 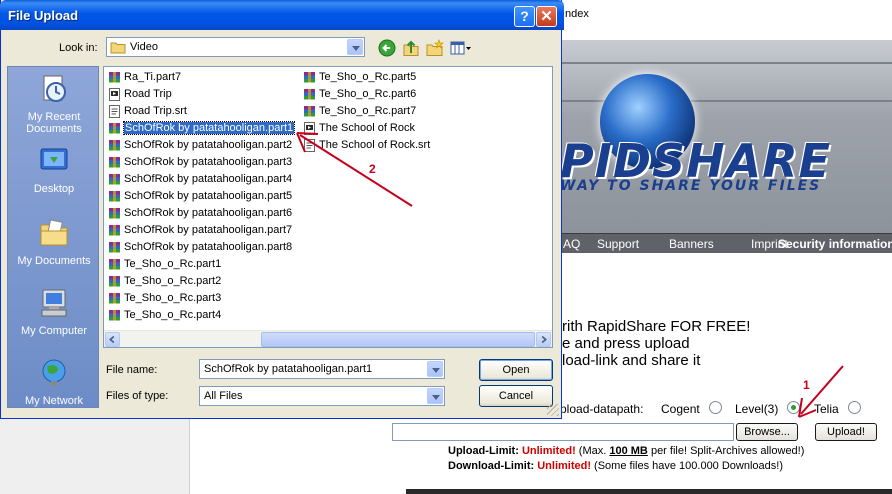 I want to click on file-name: Te_Sho_o_Rc.part7, so click(x=368, y=111).